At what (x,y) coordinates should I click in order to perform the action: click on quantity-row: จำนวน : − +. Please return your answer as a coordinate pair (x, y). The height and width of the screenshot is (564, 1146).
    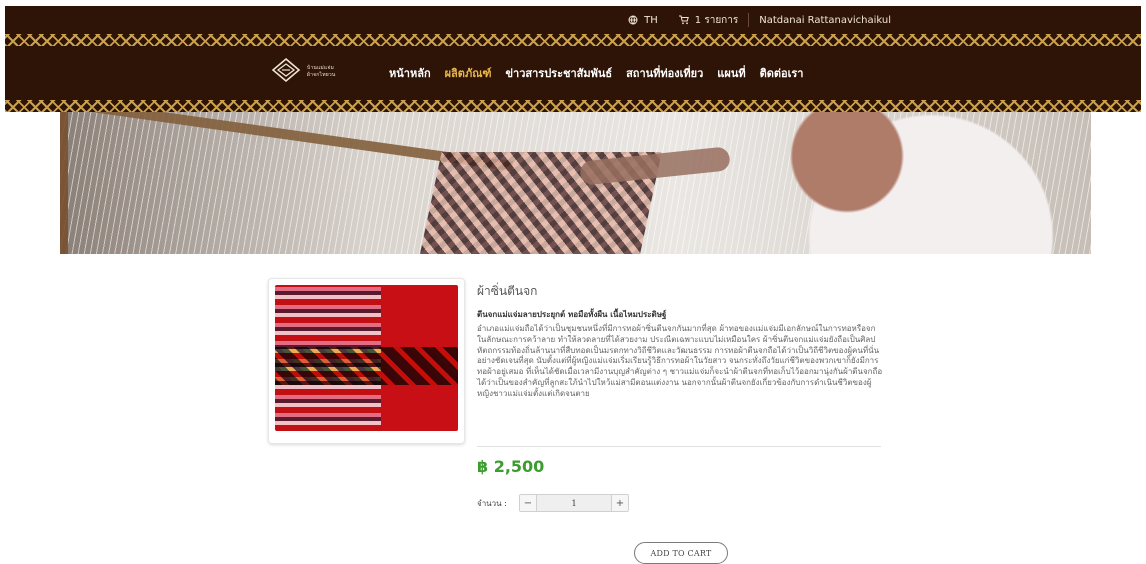
    Looking at the image, I should click on (553, 503).